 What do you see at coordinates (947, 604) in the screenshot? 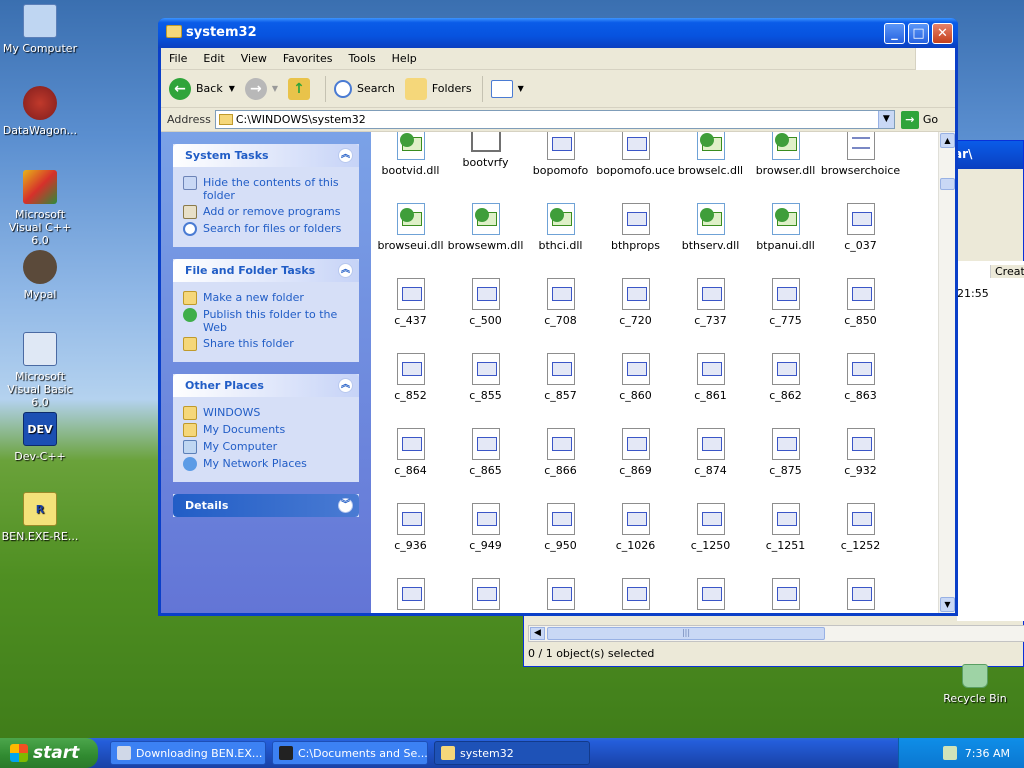
I see `scroll-down-arrow-icon: ▼` at bounding box center [947, 604].